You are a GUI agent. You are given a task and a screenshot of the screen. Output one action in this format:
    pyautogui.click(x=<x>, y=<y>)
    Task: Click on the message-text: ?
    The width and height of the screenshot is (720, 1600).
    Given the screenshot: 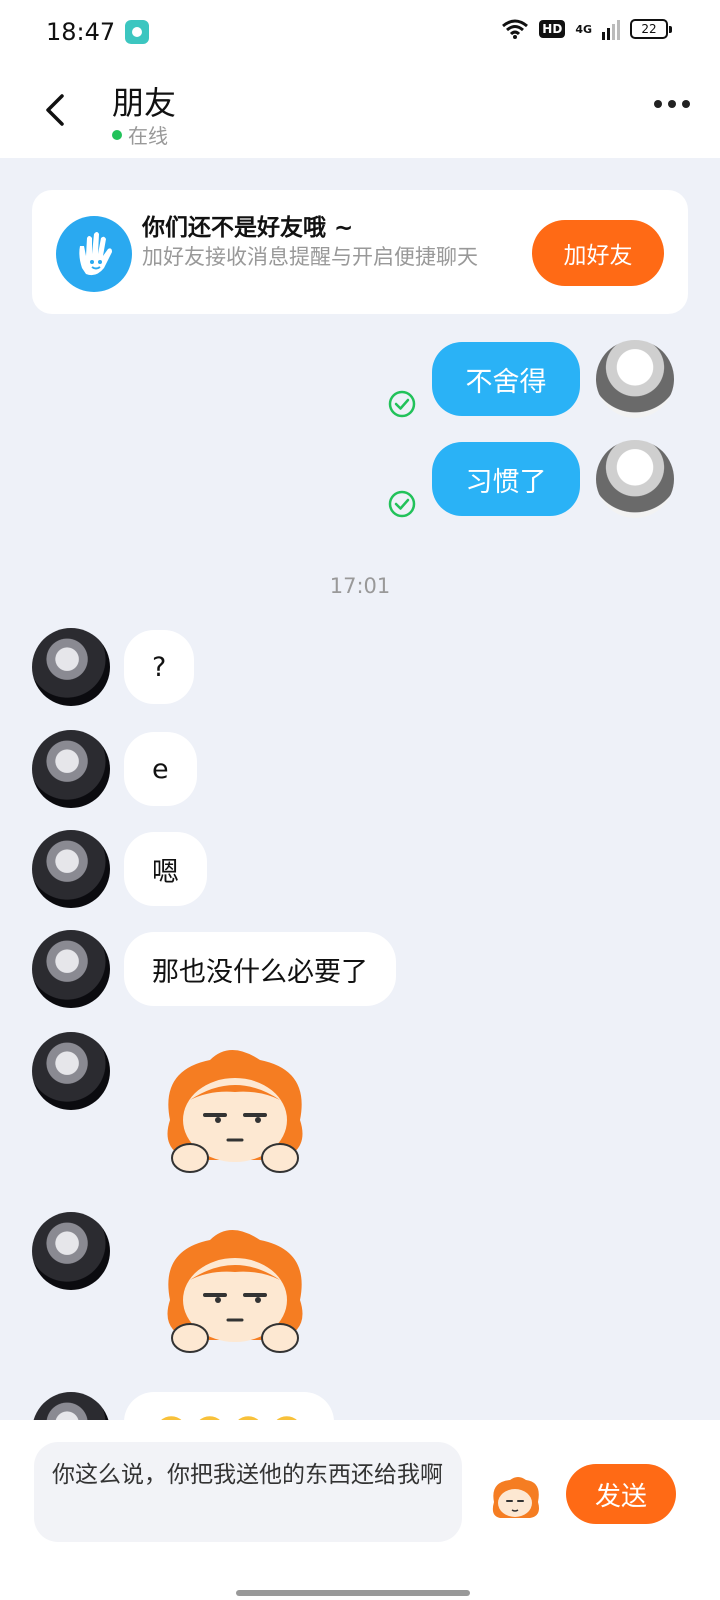 What is the action you would take?
    pyautogui.click(x=159, y=667)
    